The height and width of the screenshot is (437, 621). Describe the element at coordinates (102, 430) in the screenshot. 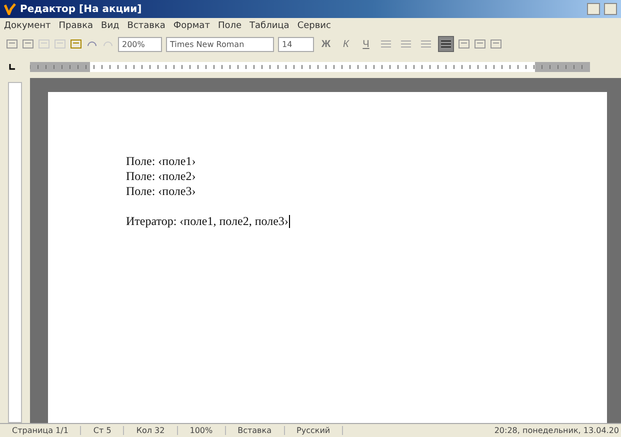

I see `status-item: Ст 5` at that location.